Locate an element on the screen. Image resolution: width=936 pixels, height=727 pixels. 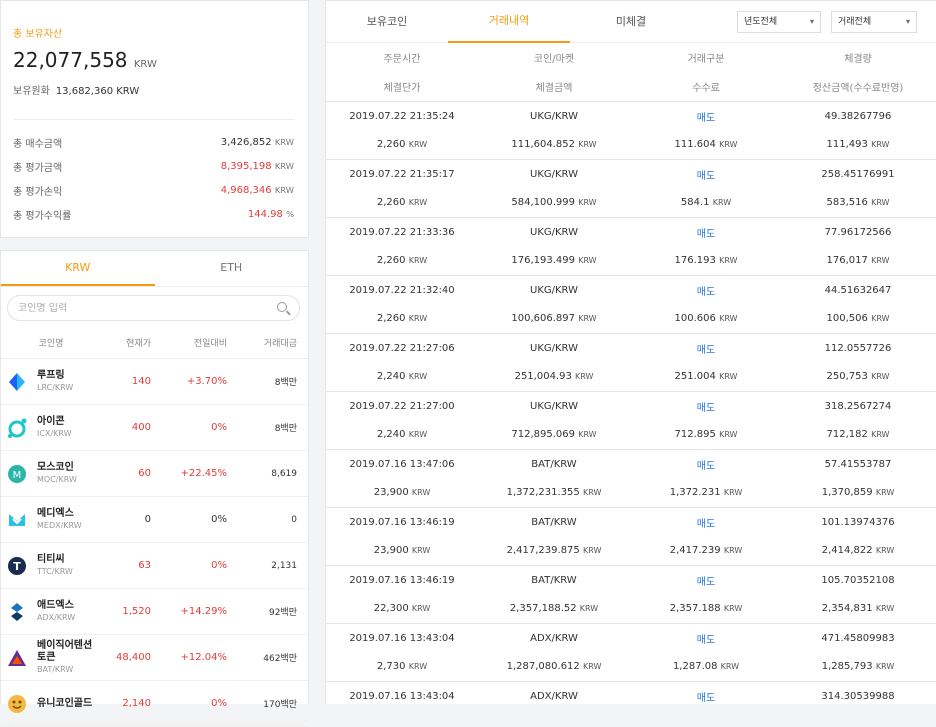
trade-amount-value: 712,895.069 is located at coordinates (543, 434).